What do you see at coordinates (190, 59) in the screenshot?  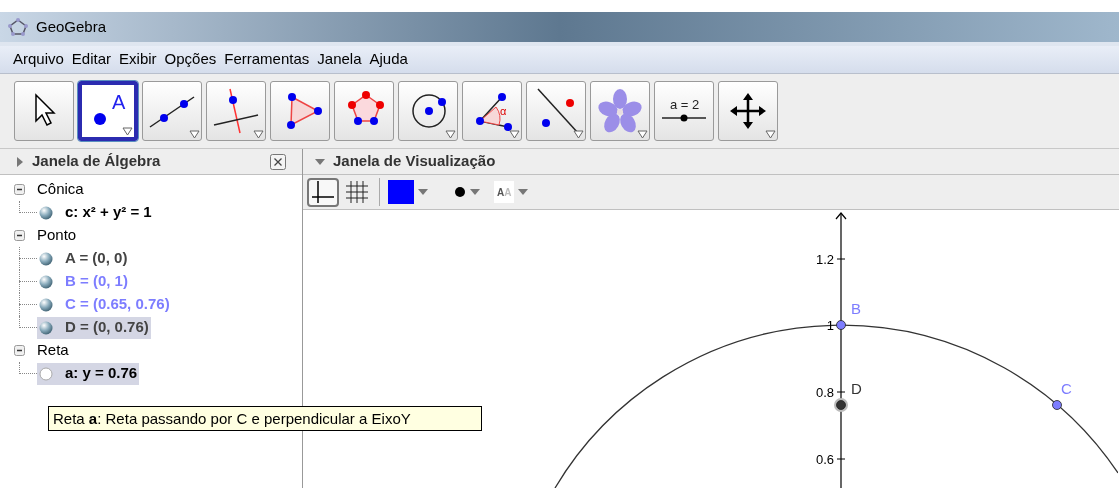 I see `menu-item: Opções` at bounding box center [190, 59].